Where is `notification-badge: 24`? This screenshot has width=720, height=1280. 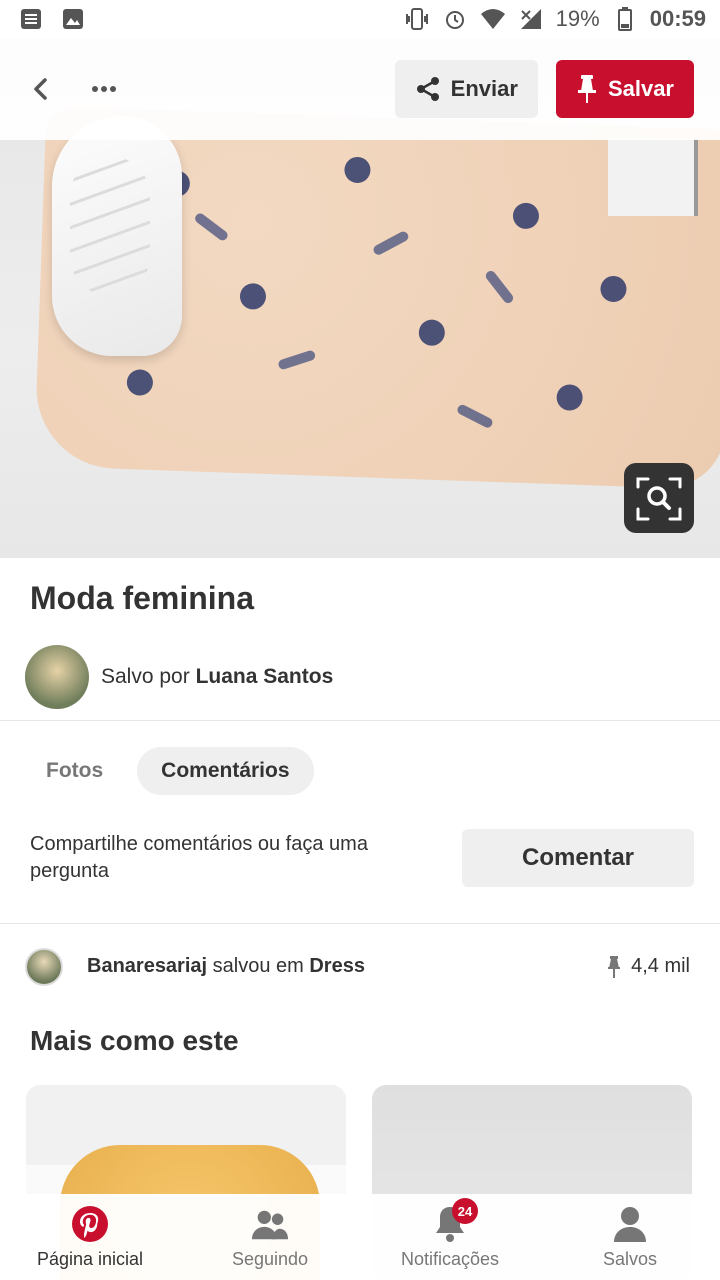 notification-badge: 24 is located at coordinates (465, 1211).